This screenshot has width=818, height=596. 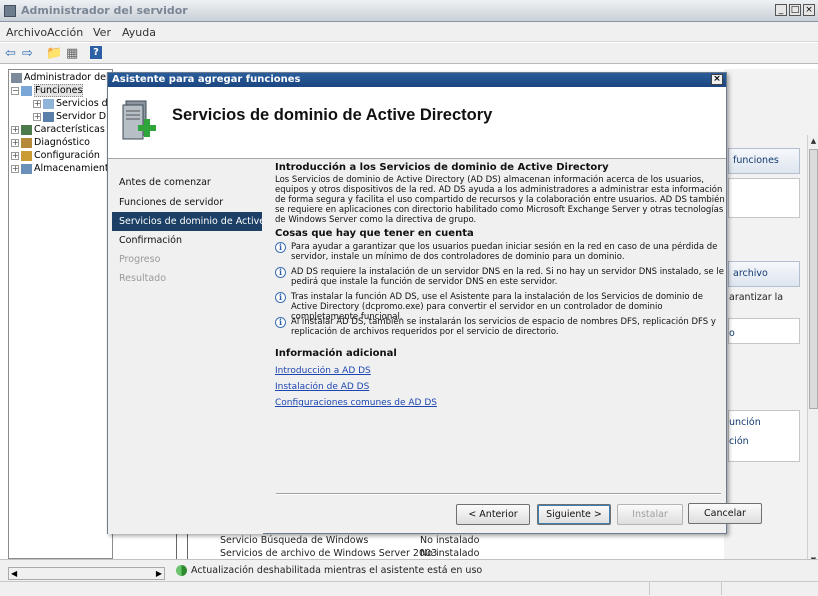 What do you see at coordinates (745, 422) in the screenshot?
I see `actions-link: unción` at bounding box center [745, 422].